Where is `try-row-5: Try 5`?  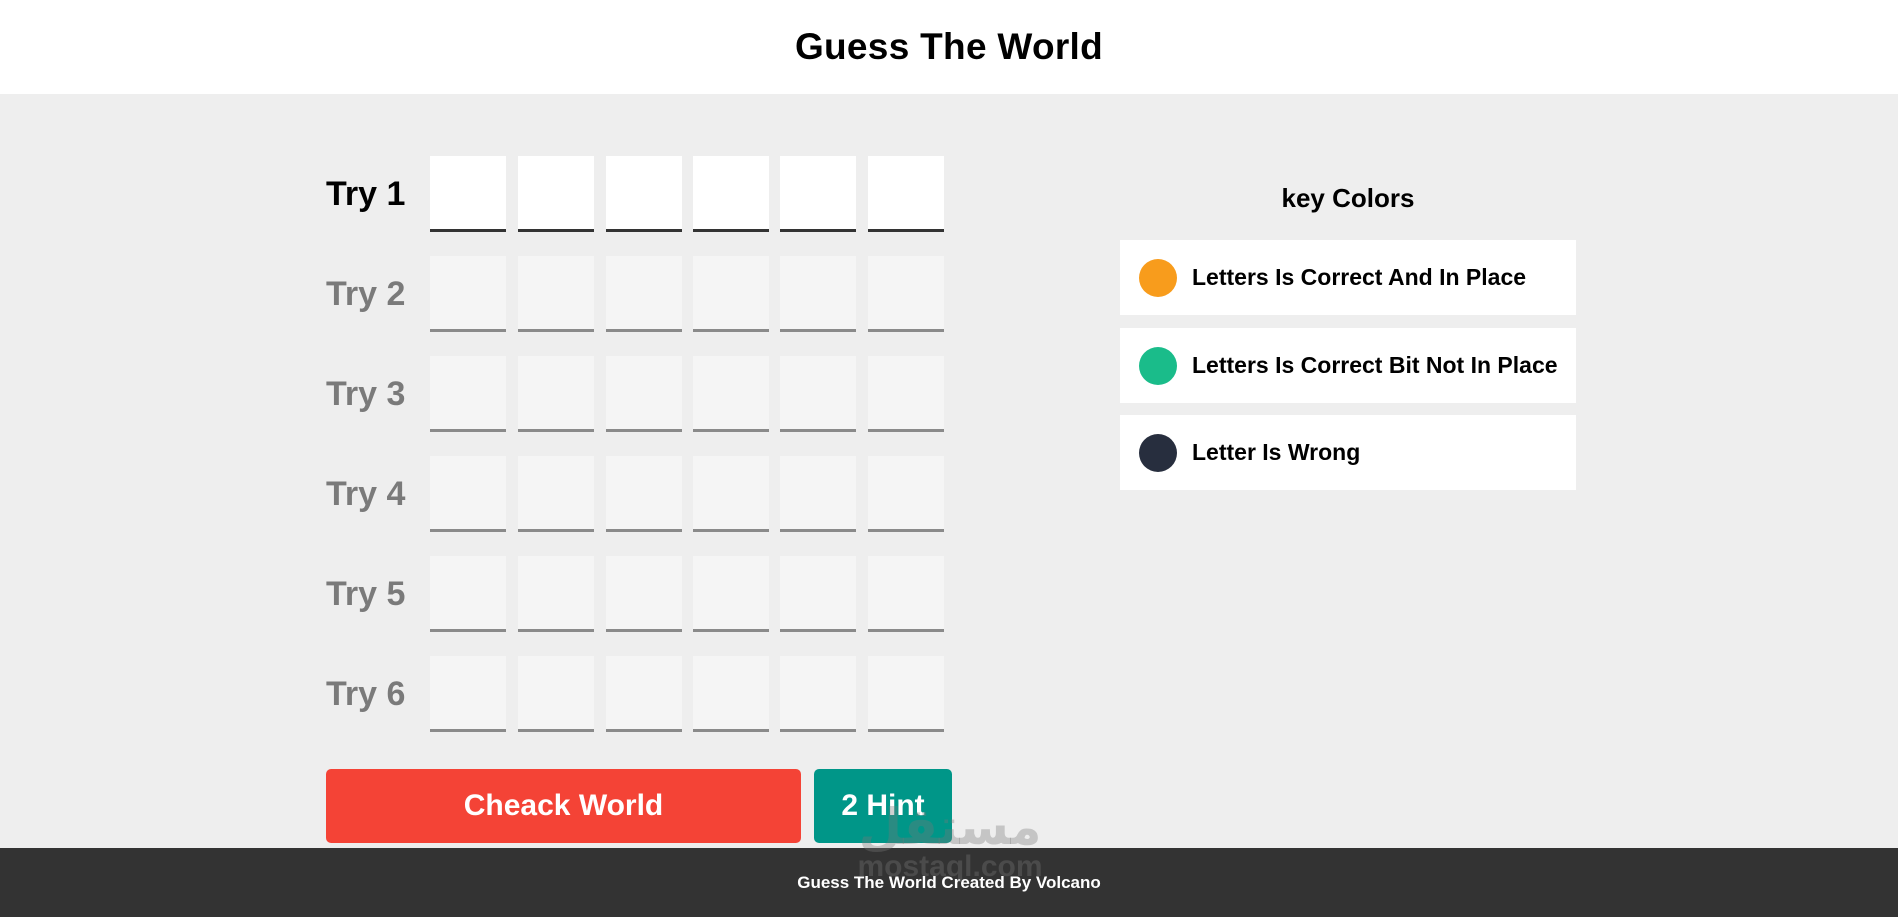 try-row-5: Try 5 is located at coordinates (646, 594).